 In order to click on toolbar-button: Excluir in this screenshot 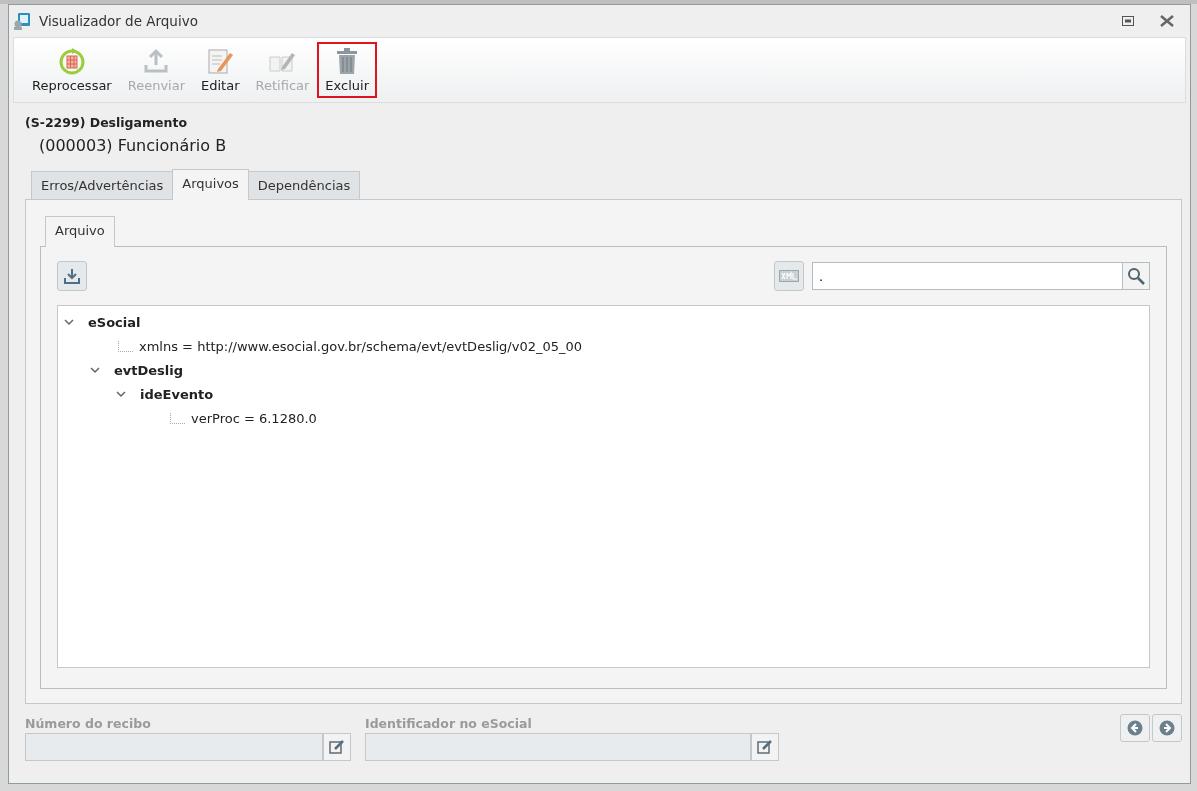, I will do `click(347, 70)`.